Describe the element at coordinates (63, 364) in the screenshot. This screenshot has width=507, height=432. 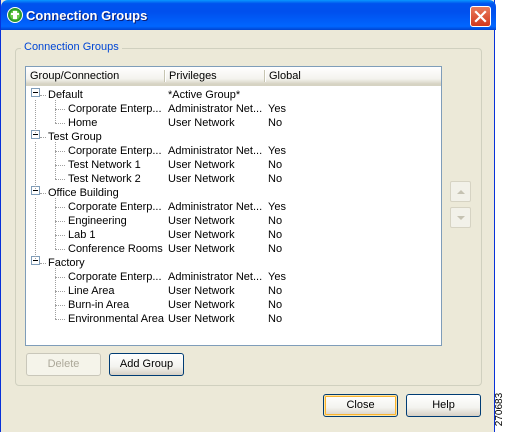
I see `delete-button: Delete` at that location.